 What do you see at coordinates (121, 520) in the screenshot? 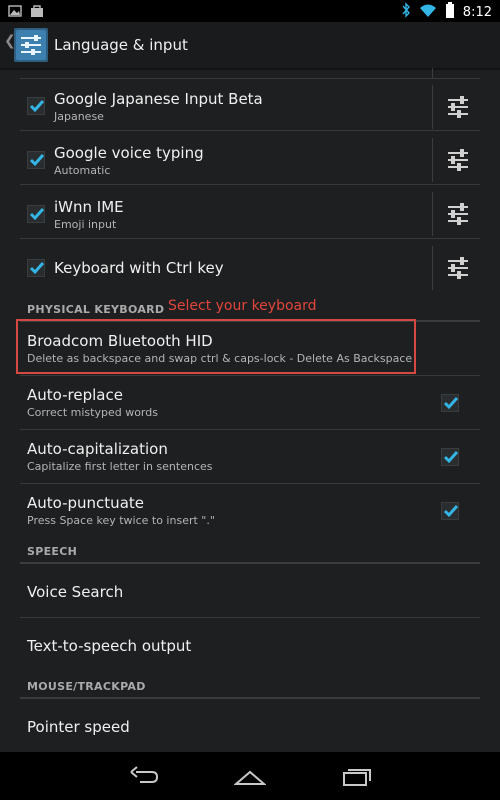
I see `list-item-summary: Press Space key twice to insert "."` at bounding box center [121, 520].